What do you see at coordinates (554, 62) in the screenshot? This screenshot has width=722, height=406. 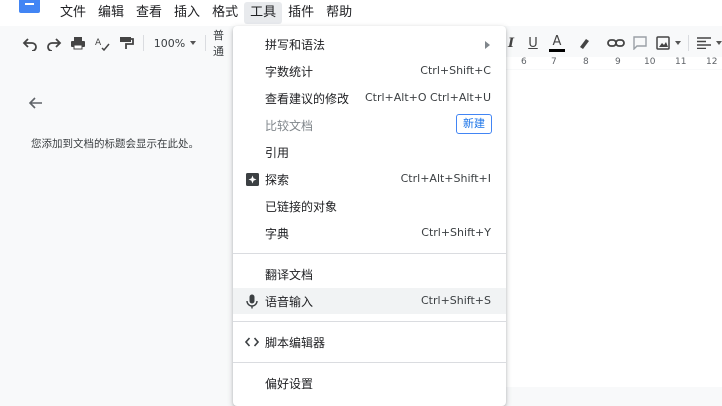 I see `ruler-mark: 7` at bounding box center [554, 62].